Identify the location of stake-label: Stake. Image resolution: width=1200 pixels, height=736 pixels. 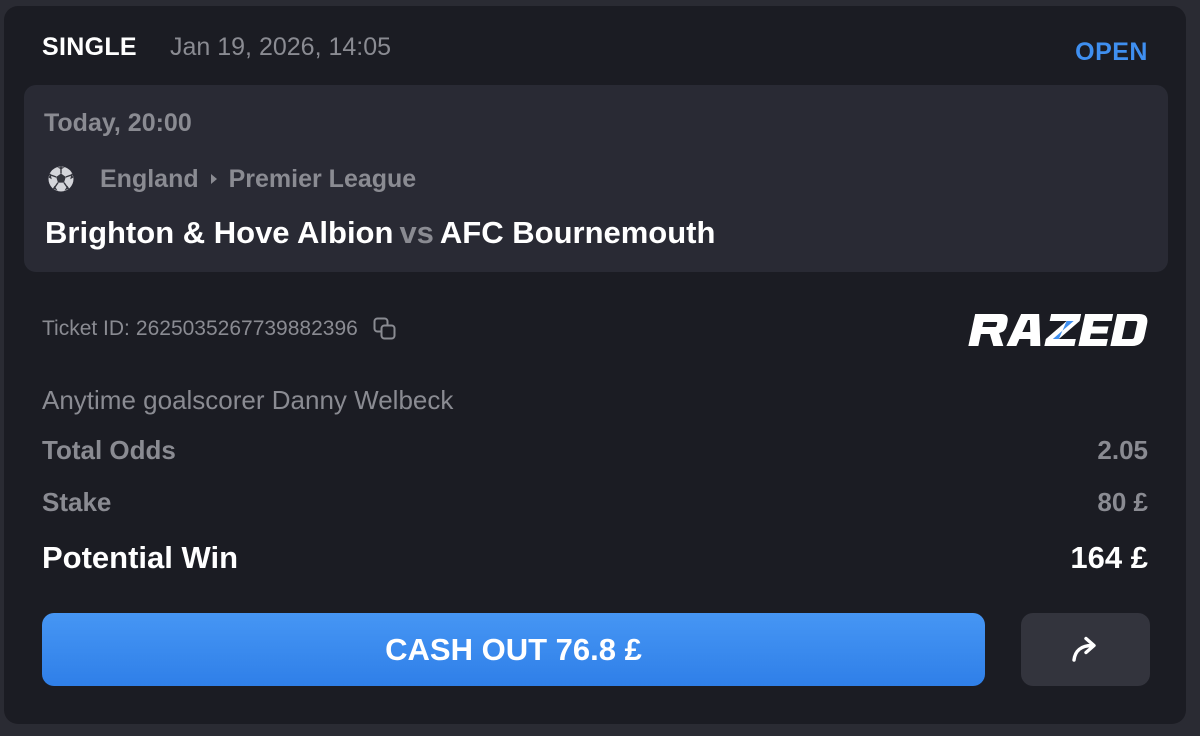
(77, 501).